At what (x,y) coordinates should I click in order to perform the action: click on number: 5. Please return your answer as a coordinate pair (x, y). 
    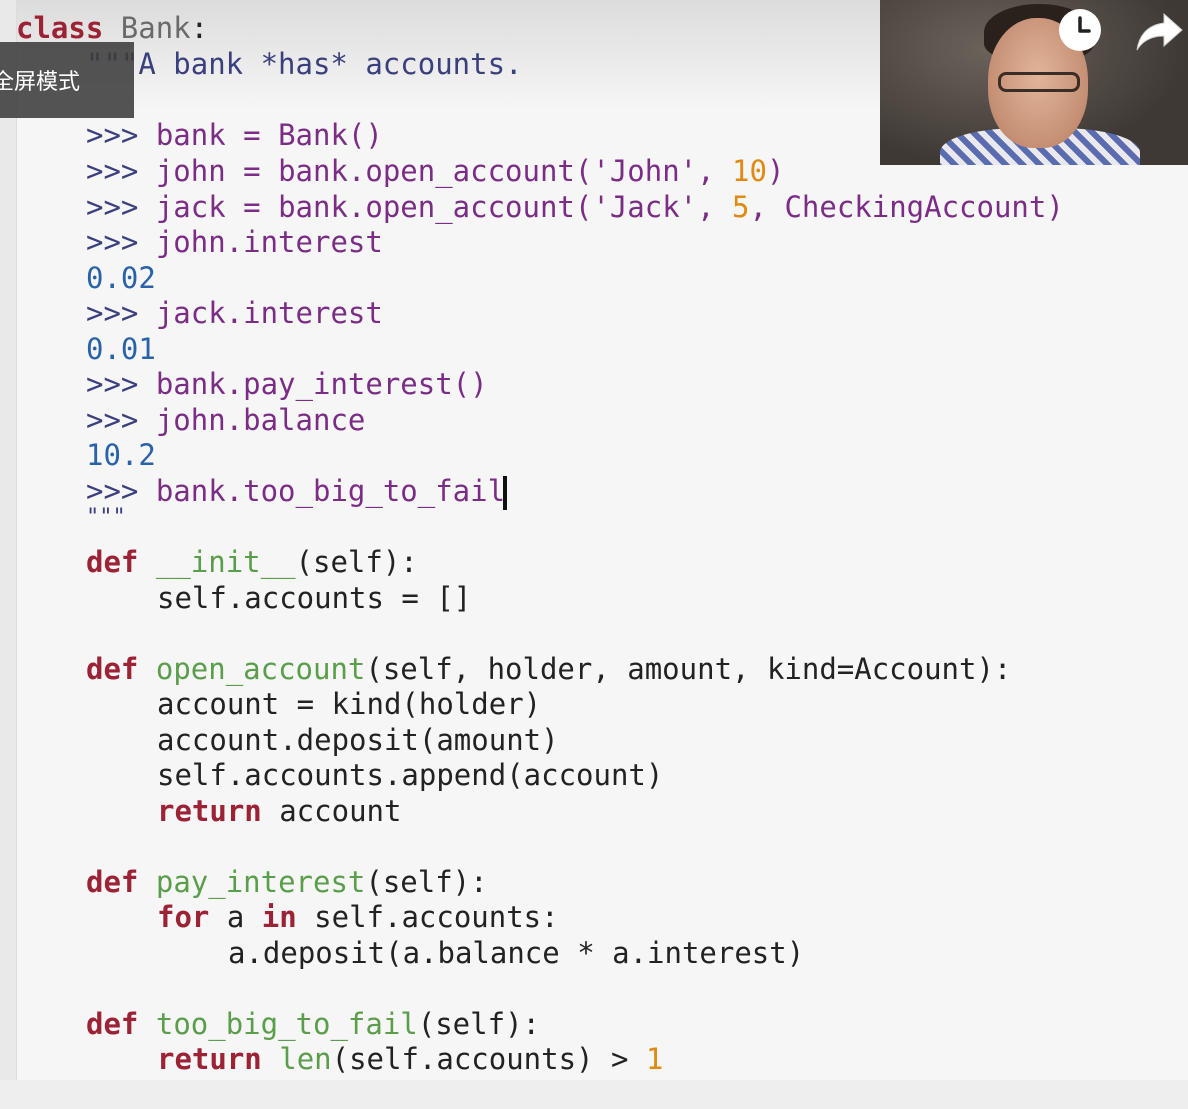
    Looking at the image, I should click on (741, 207).